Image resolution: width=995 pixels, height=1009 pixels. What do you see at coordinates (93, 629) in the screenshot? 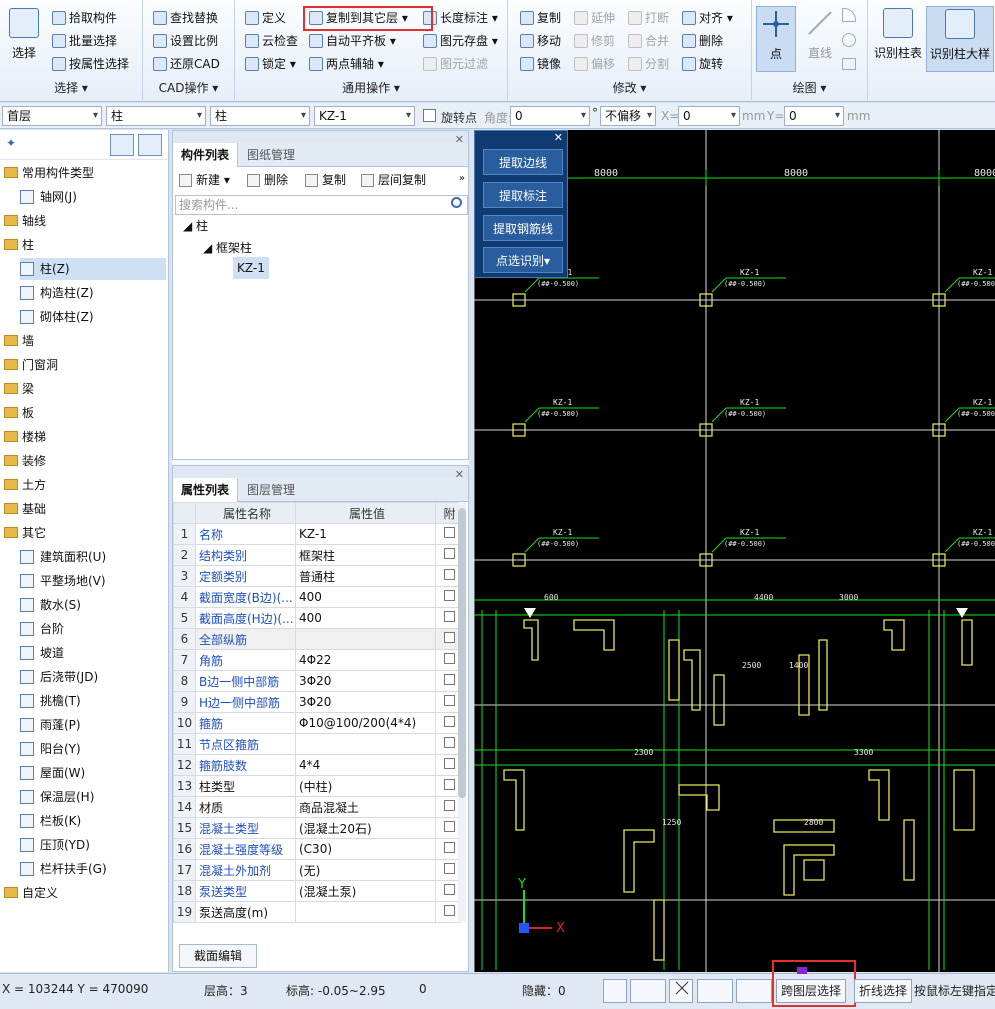
I see `tree-item: 台阶` at bounding box center [93, 629].